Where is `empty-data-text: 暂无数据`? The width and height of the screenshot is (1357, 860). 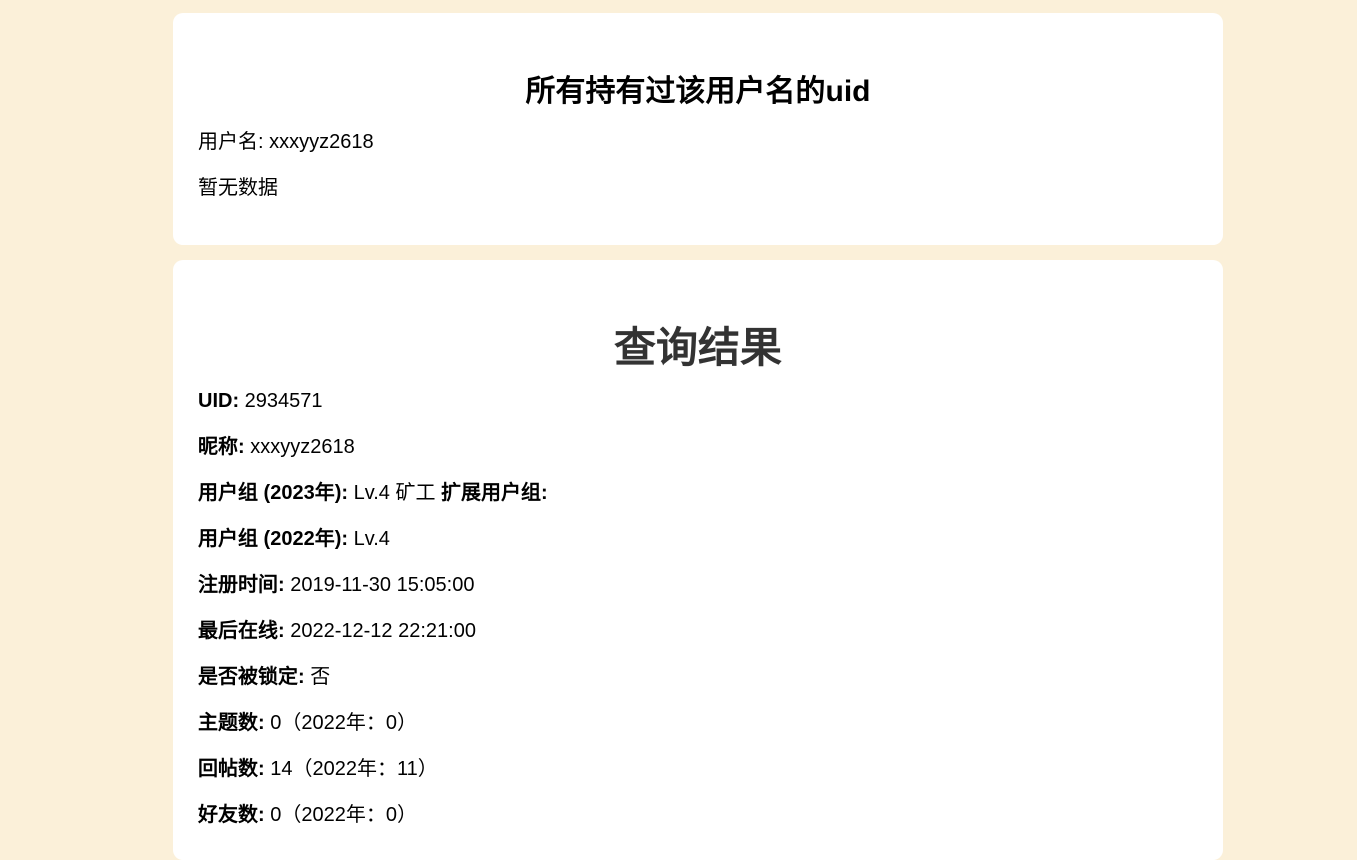
empty-data-text: 暂无数据 is located at coordinates (238, 188).